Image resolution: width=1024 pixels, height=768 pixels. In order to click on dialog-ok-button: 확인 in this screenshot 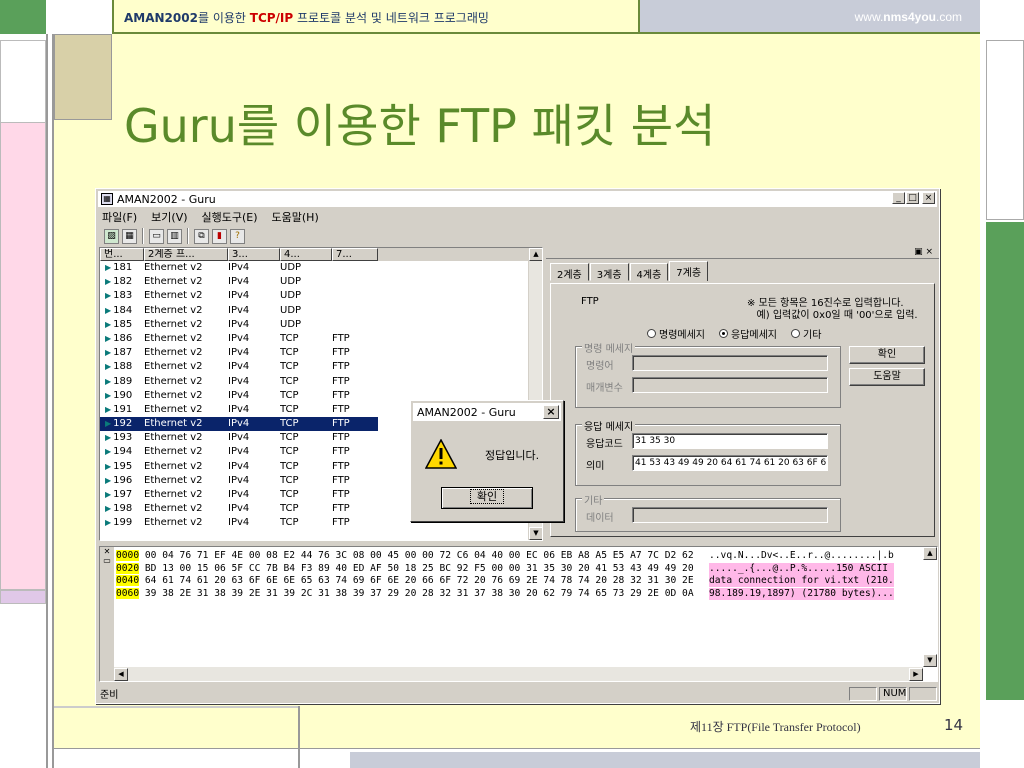, I will do `click(487, 498)`.